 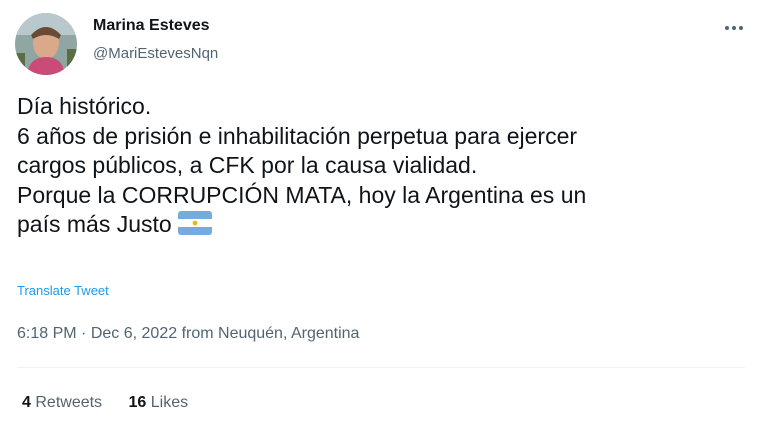 I want to click on translate-tweet-link: Translate Tweet, so click(x=63, y=290).